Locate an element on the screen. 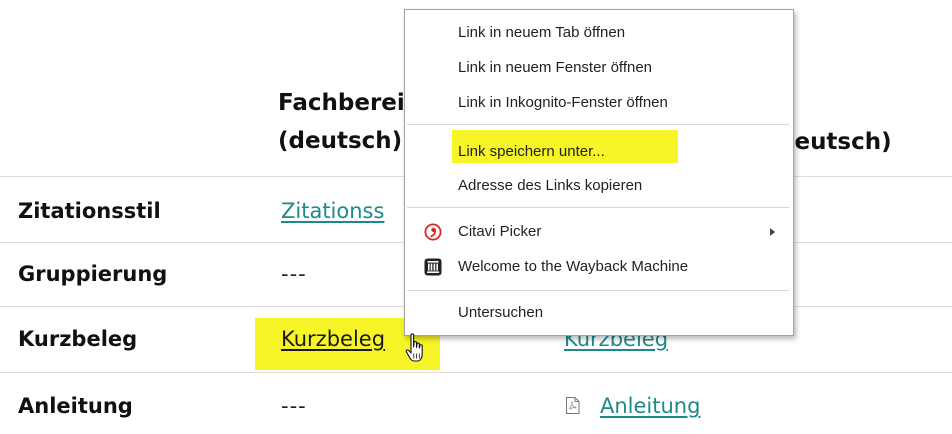 This screenshot has height=434, width=952. menu-item-label: Link in neuem Tab öffnen is located at coordinates (542, 32).